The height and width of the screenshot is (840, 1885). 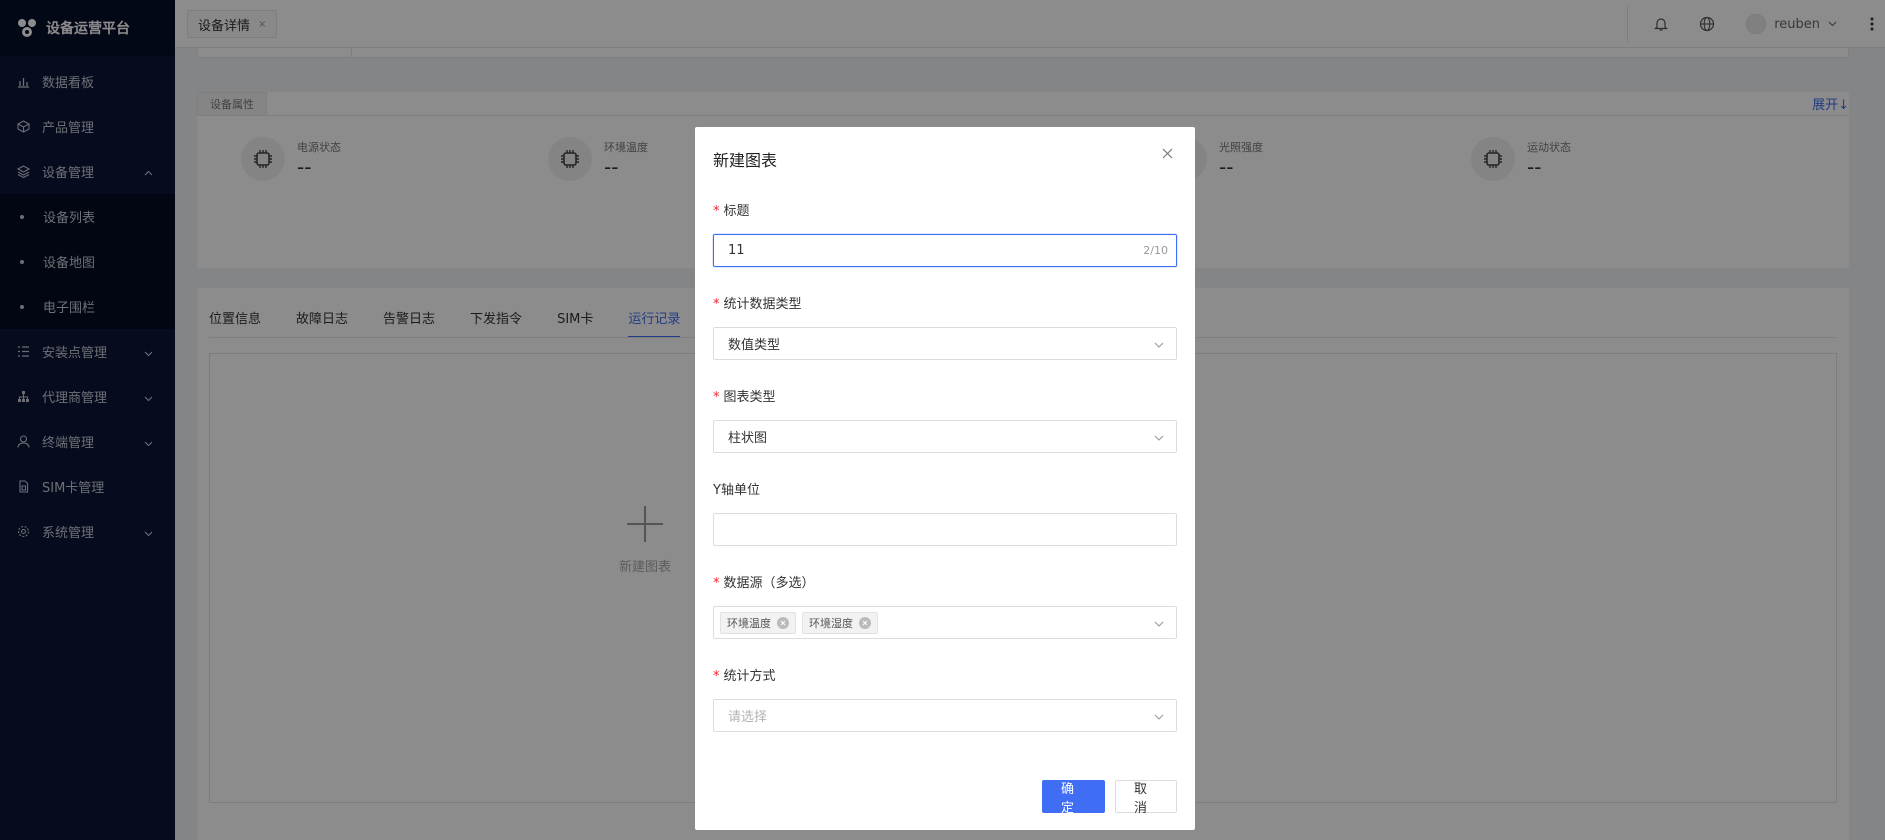 What do you see at coordinates (1155, 250) in the screenshot?
I see `char-counter: 2/10` at bounding box center [1155, 250].